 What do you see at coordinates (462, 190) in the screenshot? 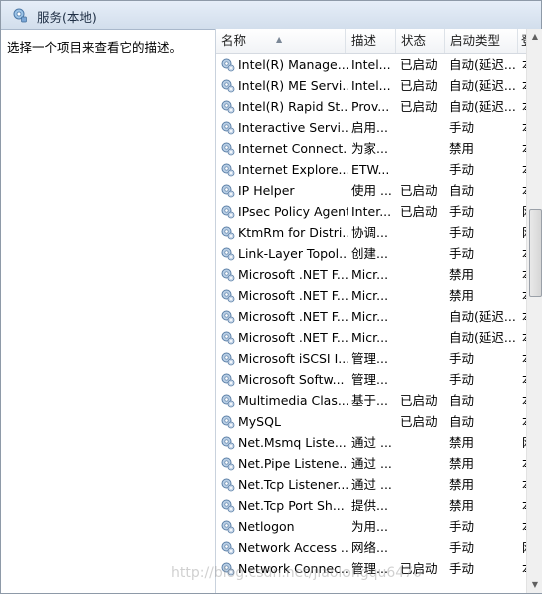
I see `service-startup-type: 自动` at bounding box center [462, 190].